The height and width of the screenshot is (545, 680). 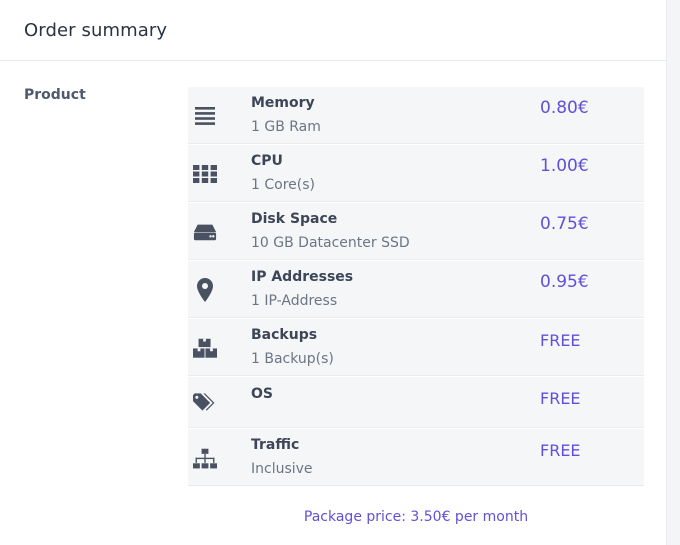 I want to click on product-row-ip-addresses: IP Addresses 1 IP-Address 0.95€, so click(x=416, y=289).